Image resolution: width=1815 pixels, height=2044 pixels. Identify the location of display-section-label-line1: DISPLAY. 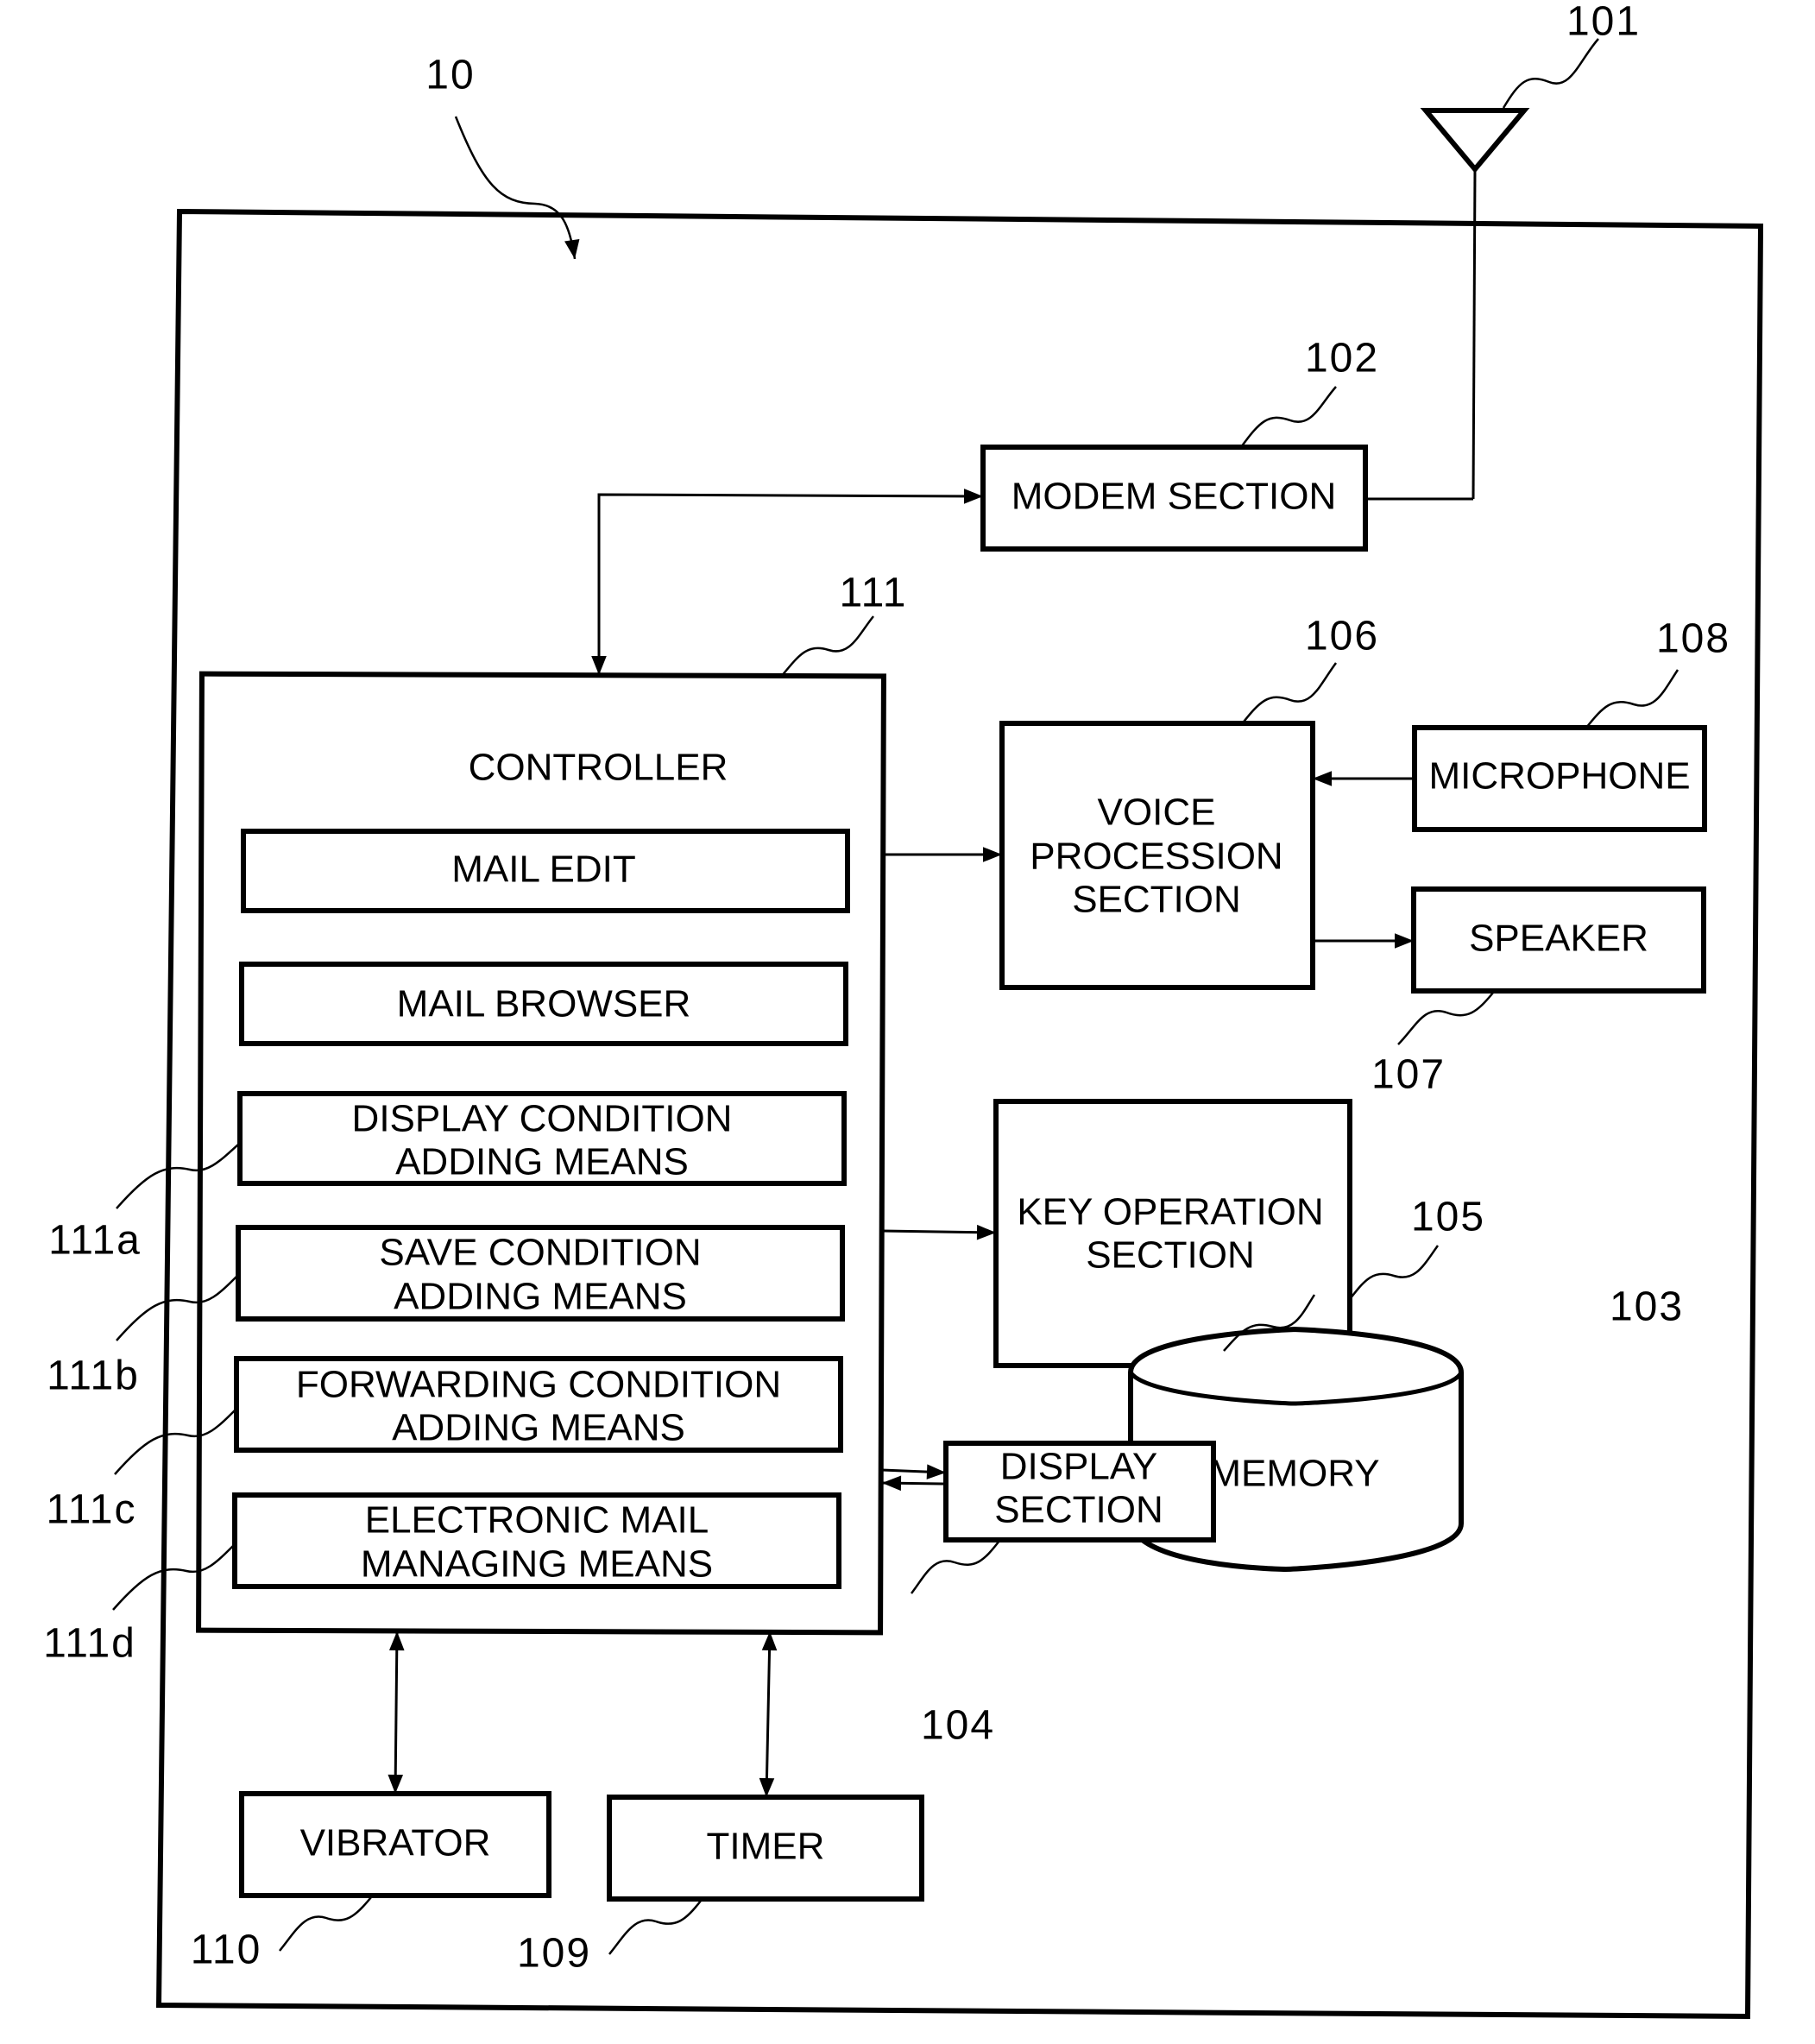
(1079, 1467).